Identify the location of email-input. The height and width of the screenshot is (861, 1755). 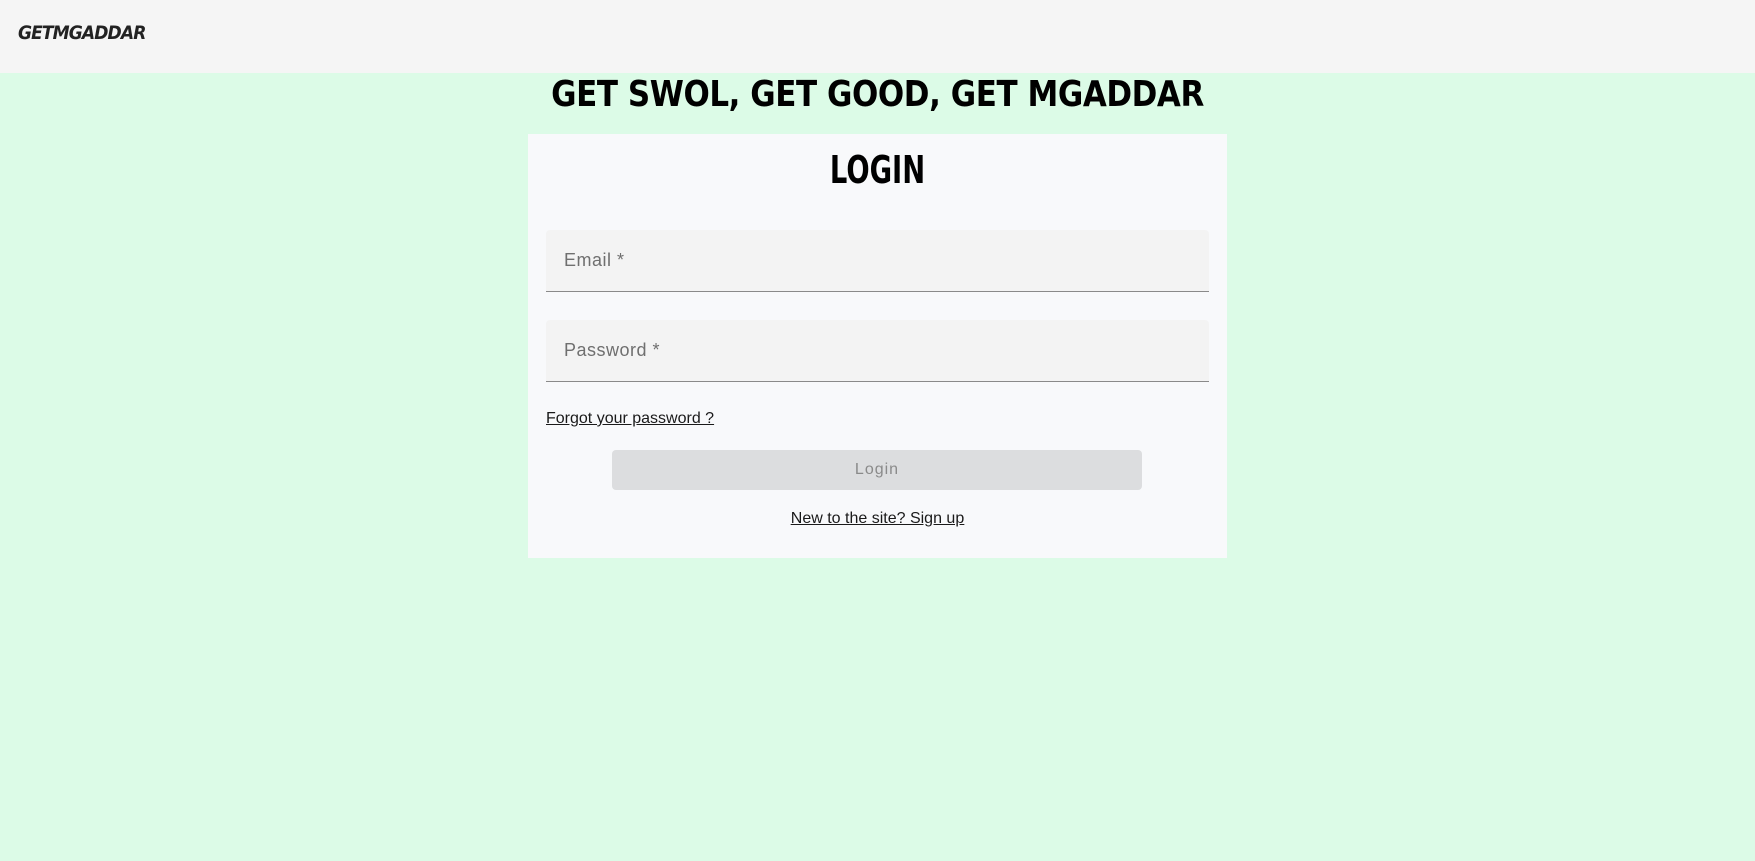
(877, 260).